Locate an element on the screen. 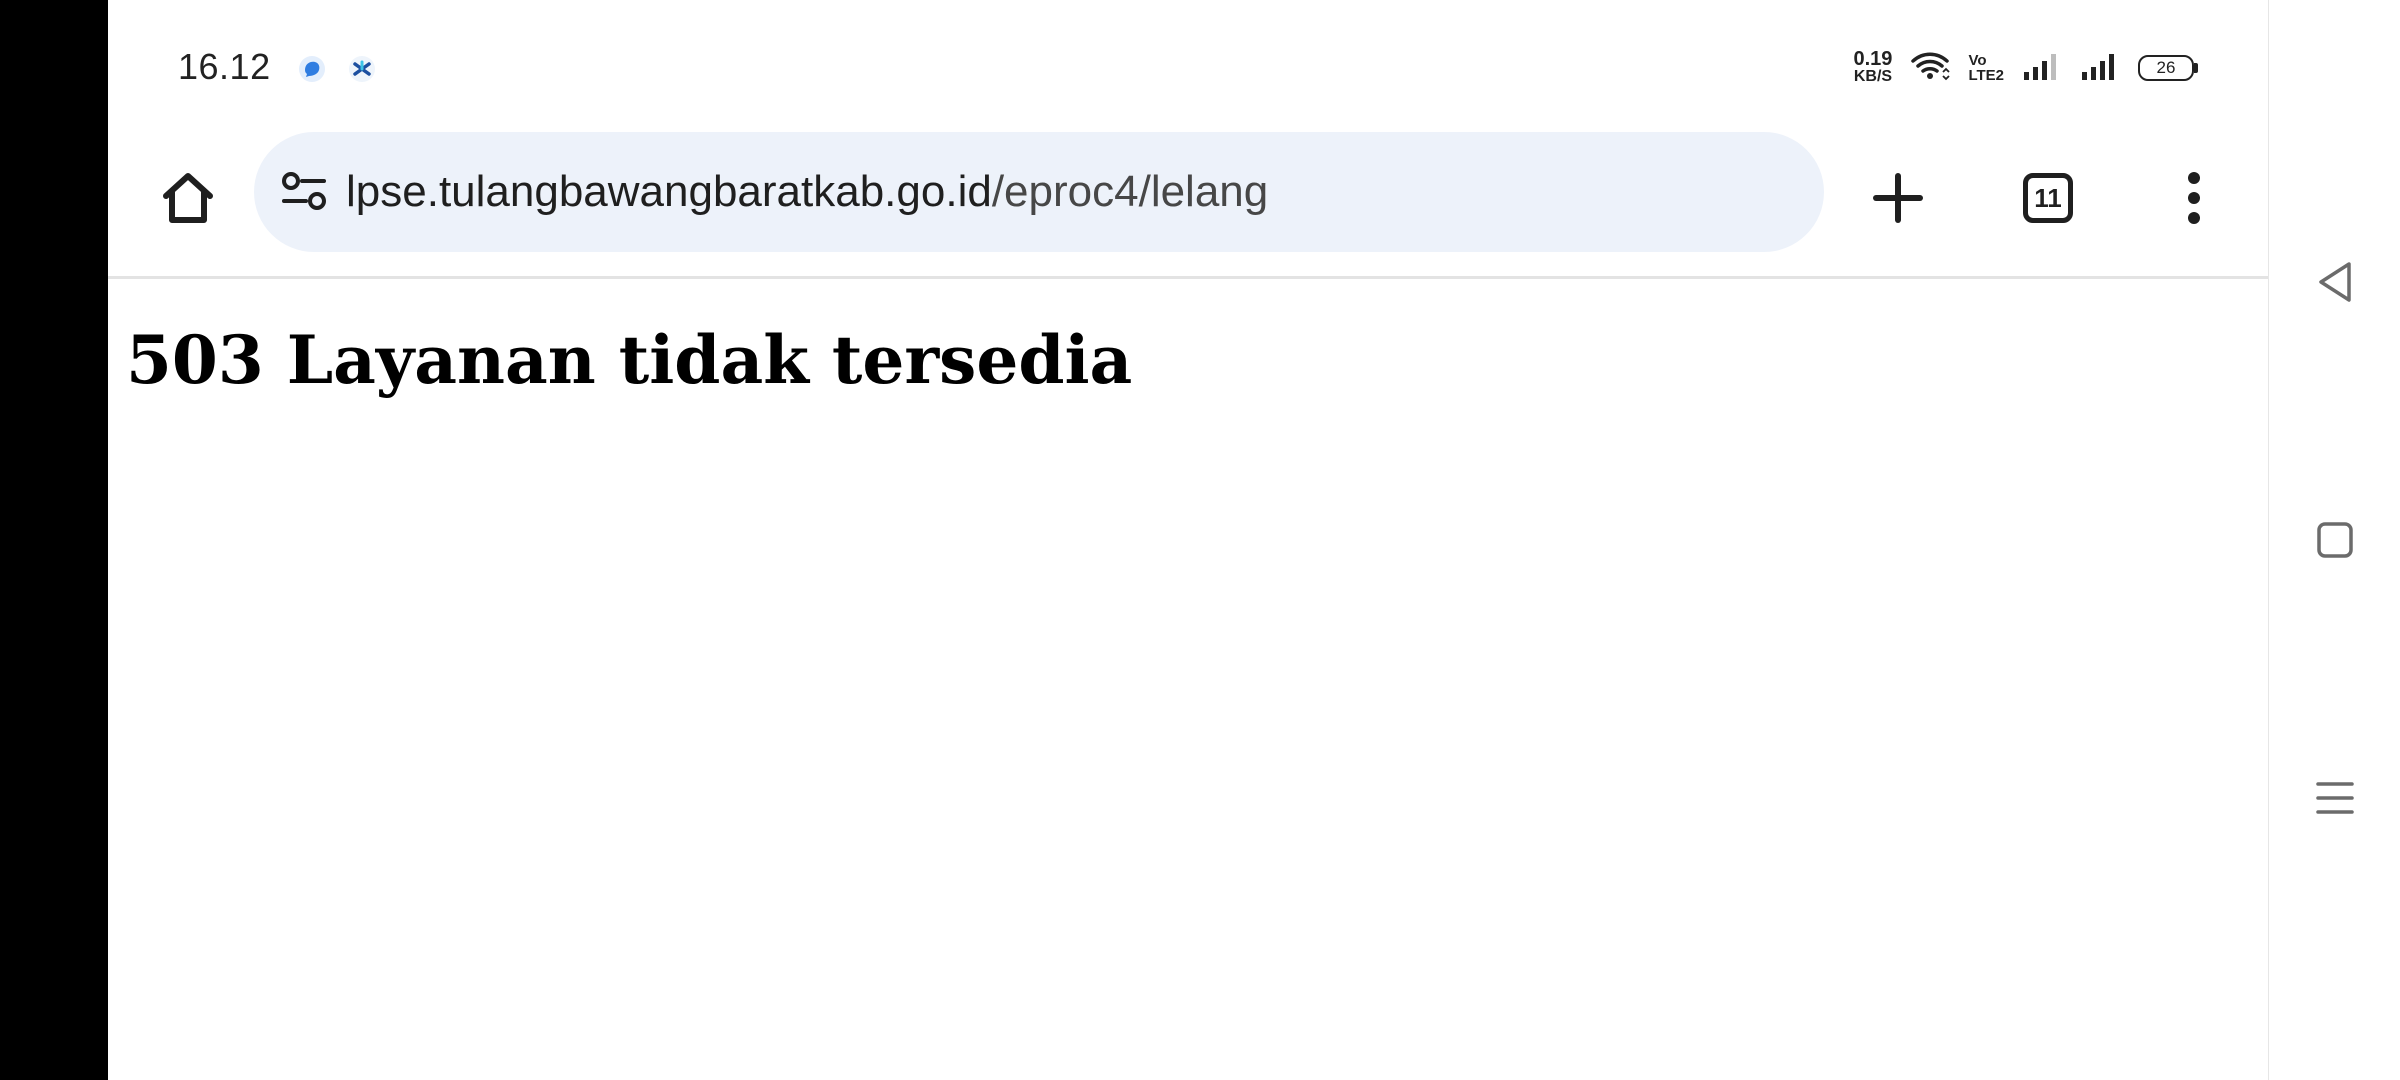 This screenshot has height=1080, width=2400. nav-recents-button is located at coordinates (2335, 798).